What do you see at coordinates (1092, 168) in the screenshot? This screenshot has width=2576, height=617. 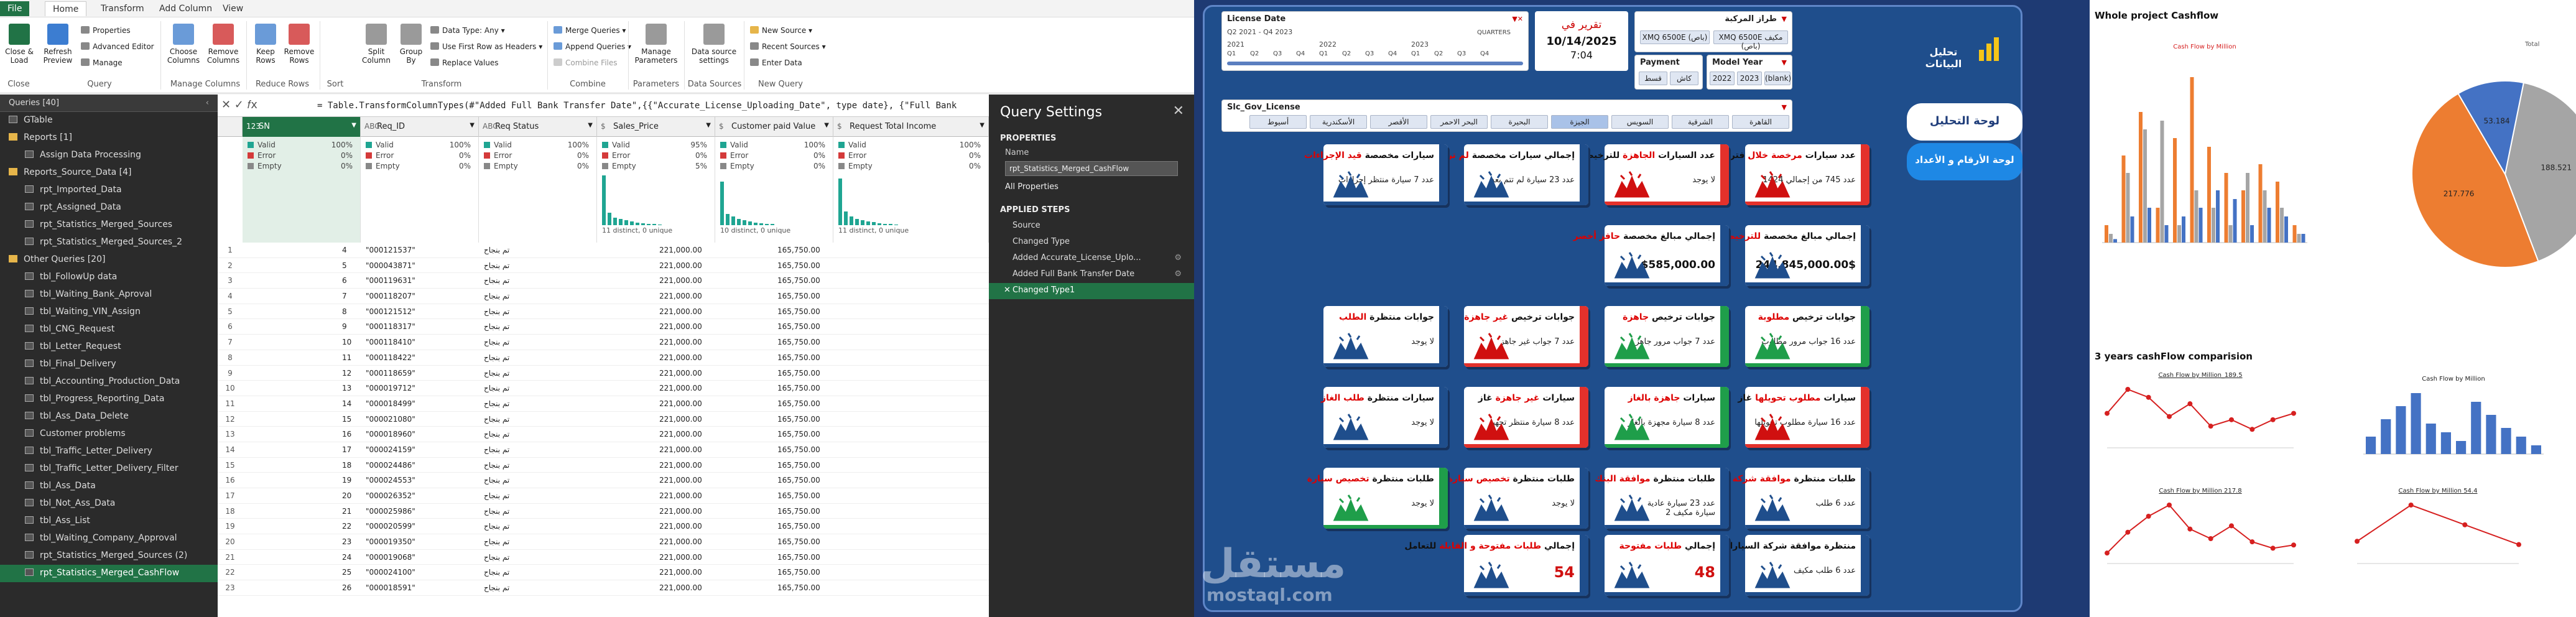 I see `query-name-input: rpt_Statistics_Merged_CashFlow` at bounding box center [1092, 168].